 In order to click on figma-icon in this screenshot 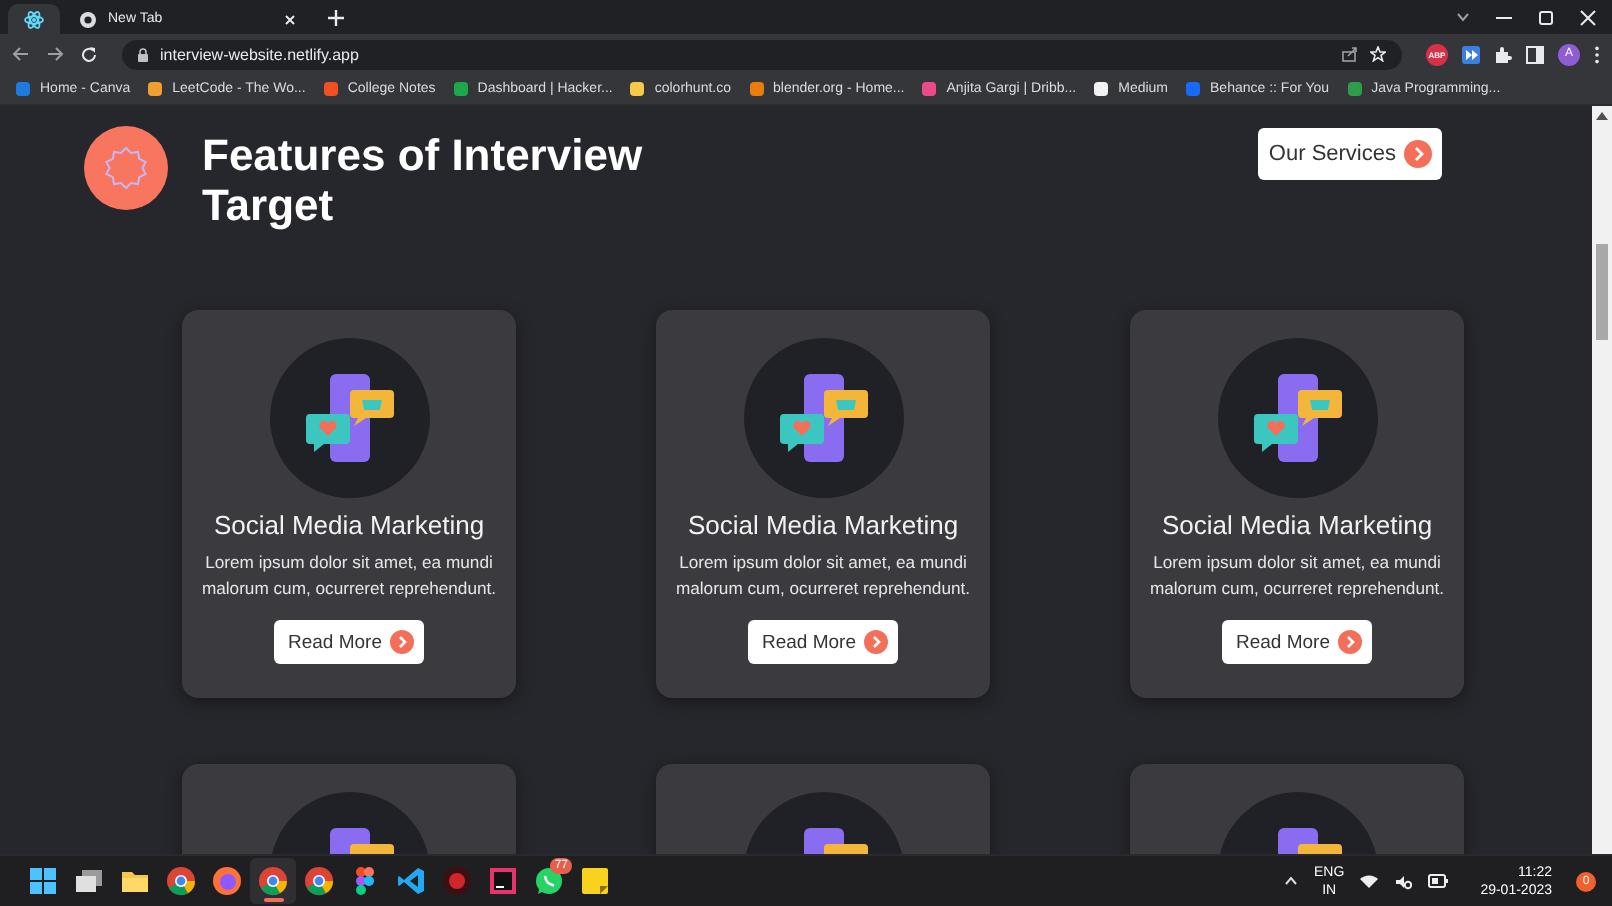, I will do `click(365, 881)`.